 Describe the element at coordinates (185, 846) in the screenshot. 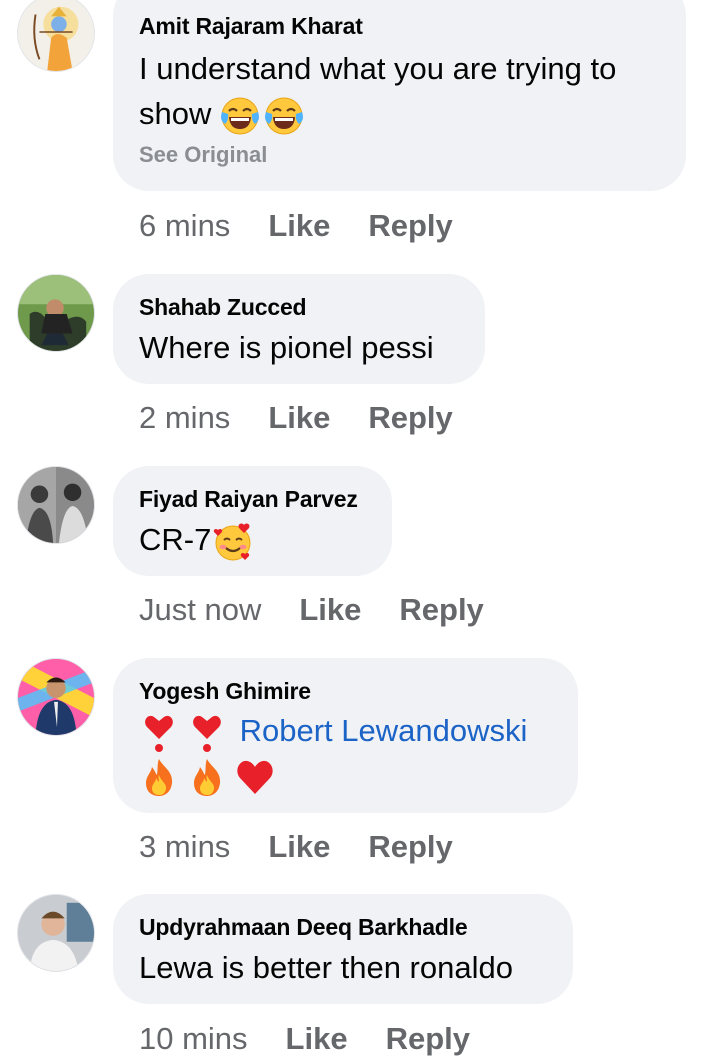

I see `comment-timestamp: 3 mins` at that location.